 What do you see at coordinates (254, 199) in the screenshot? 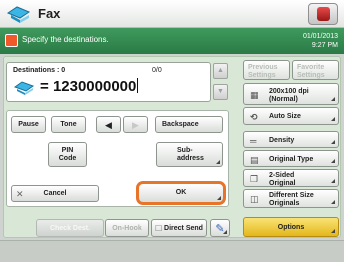
I see `different-size-icon: ◫` at bounding box center [254, 199].